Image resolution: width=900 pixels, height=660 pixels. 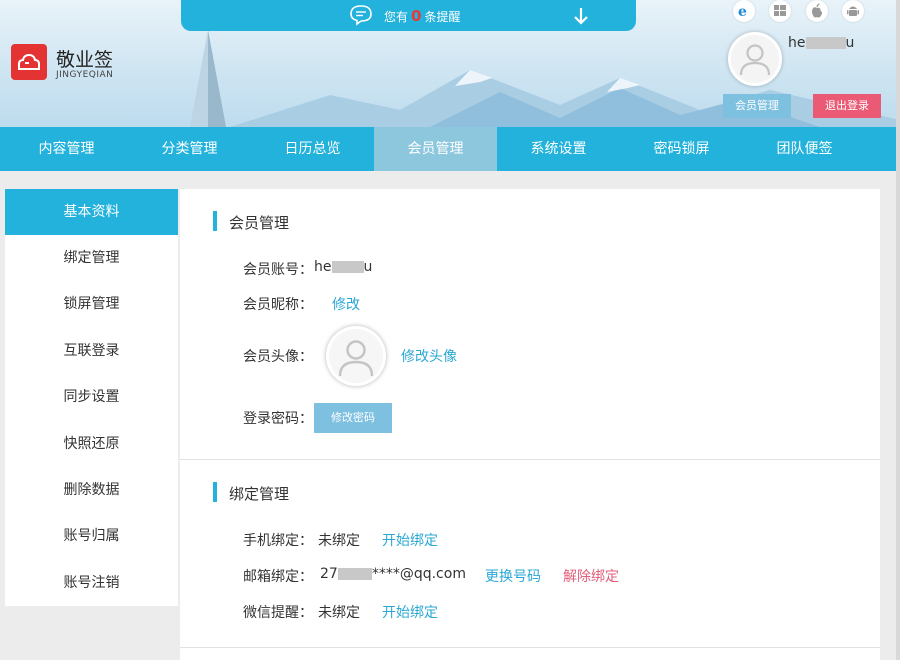 I want to click on wechat-bind-link: 开始绑定, so click(x=410, y=612).